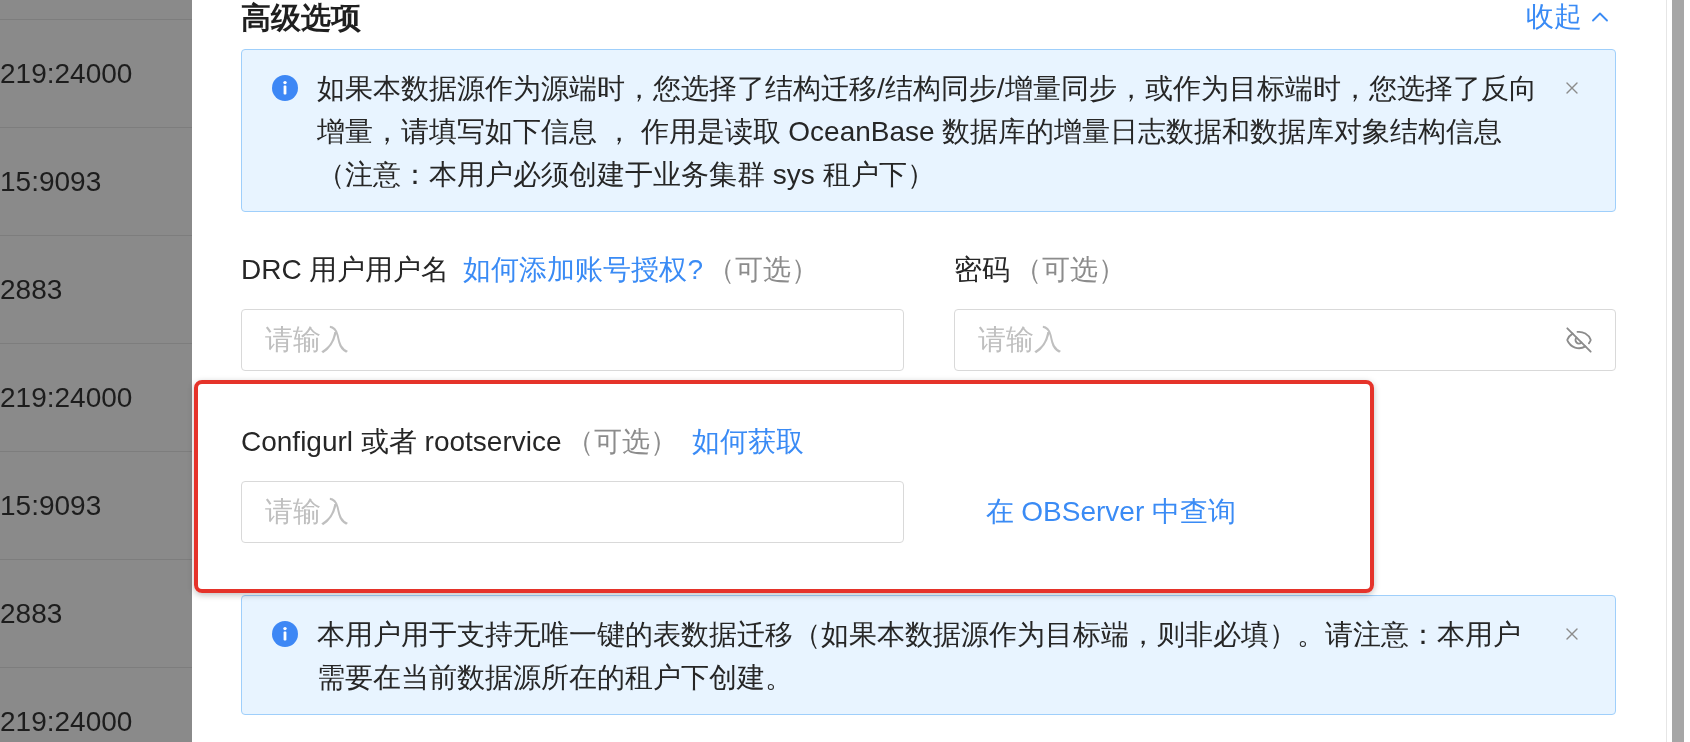  Describe the element at coordinates (1570, 17) in the screenshot. I see `collapse-link: 收起` at that location.